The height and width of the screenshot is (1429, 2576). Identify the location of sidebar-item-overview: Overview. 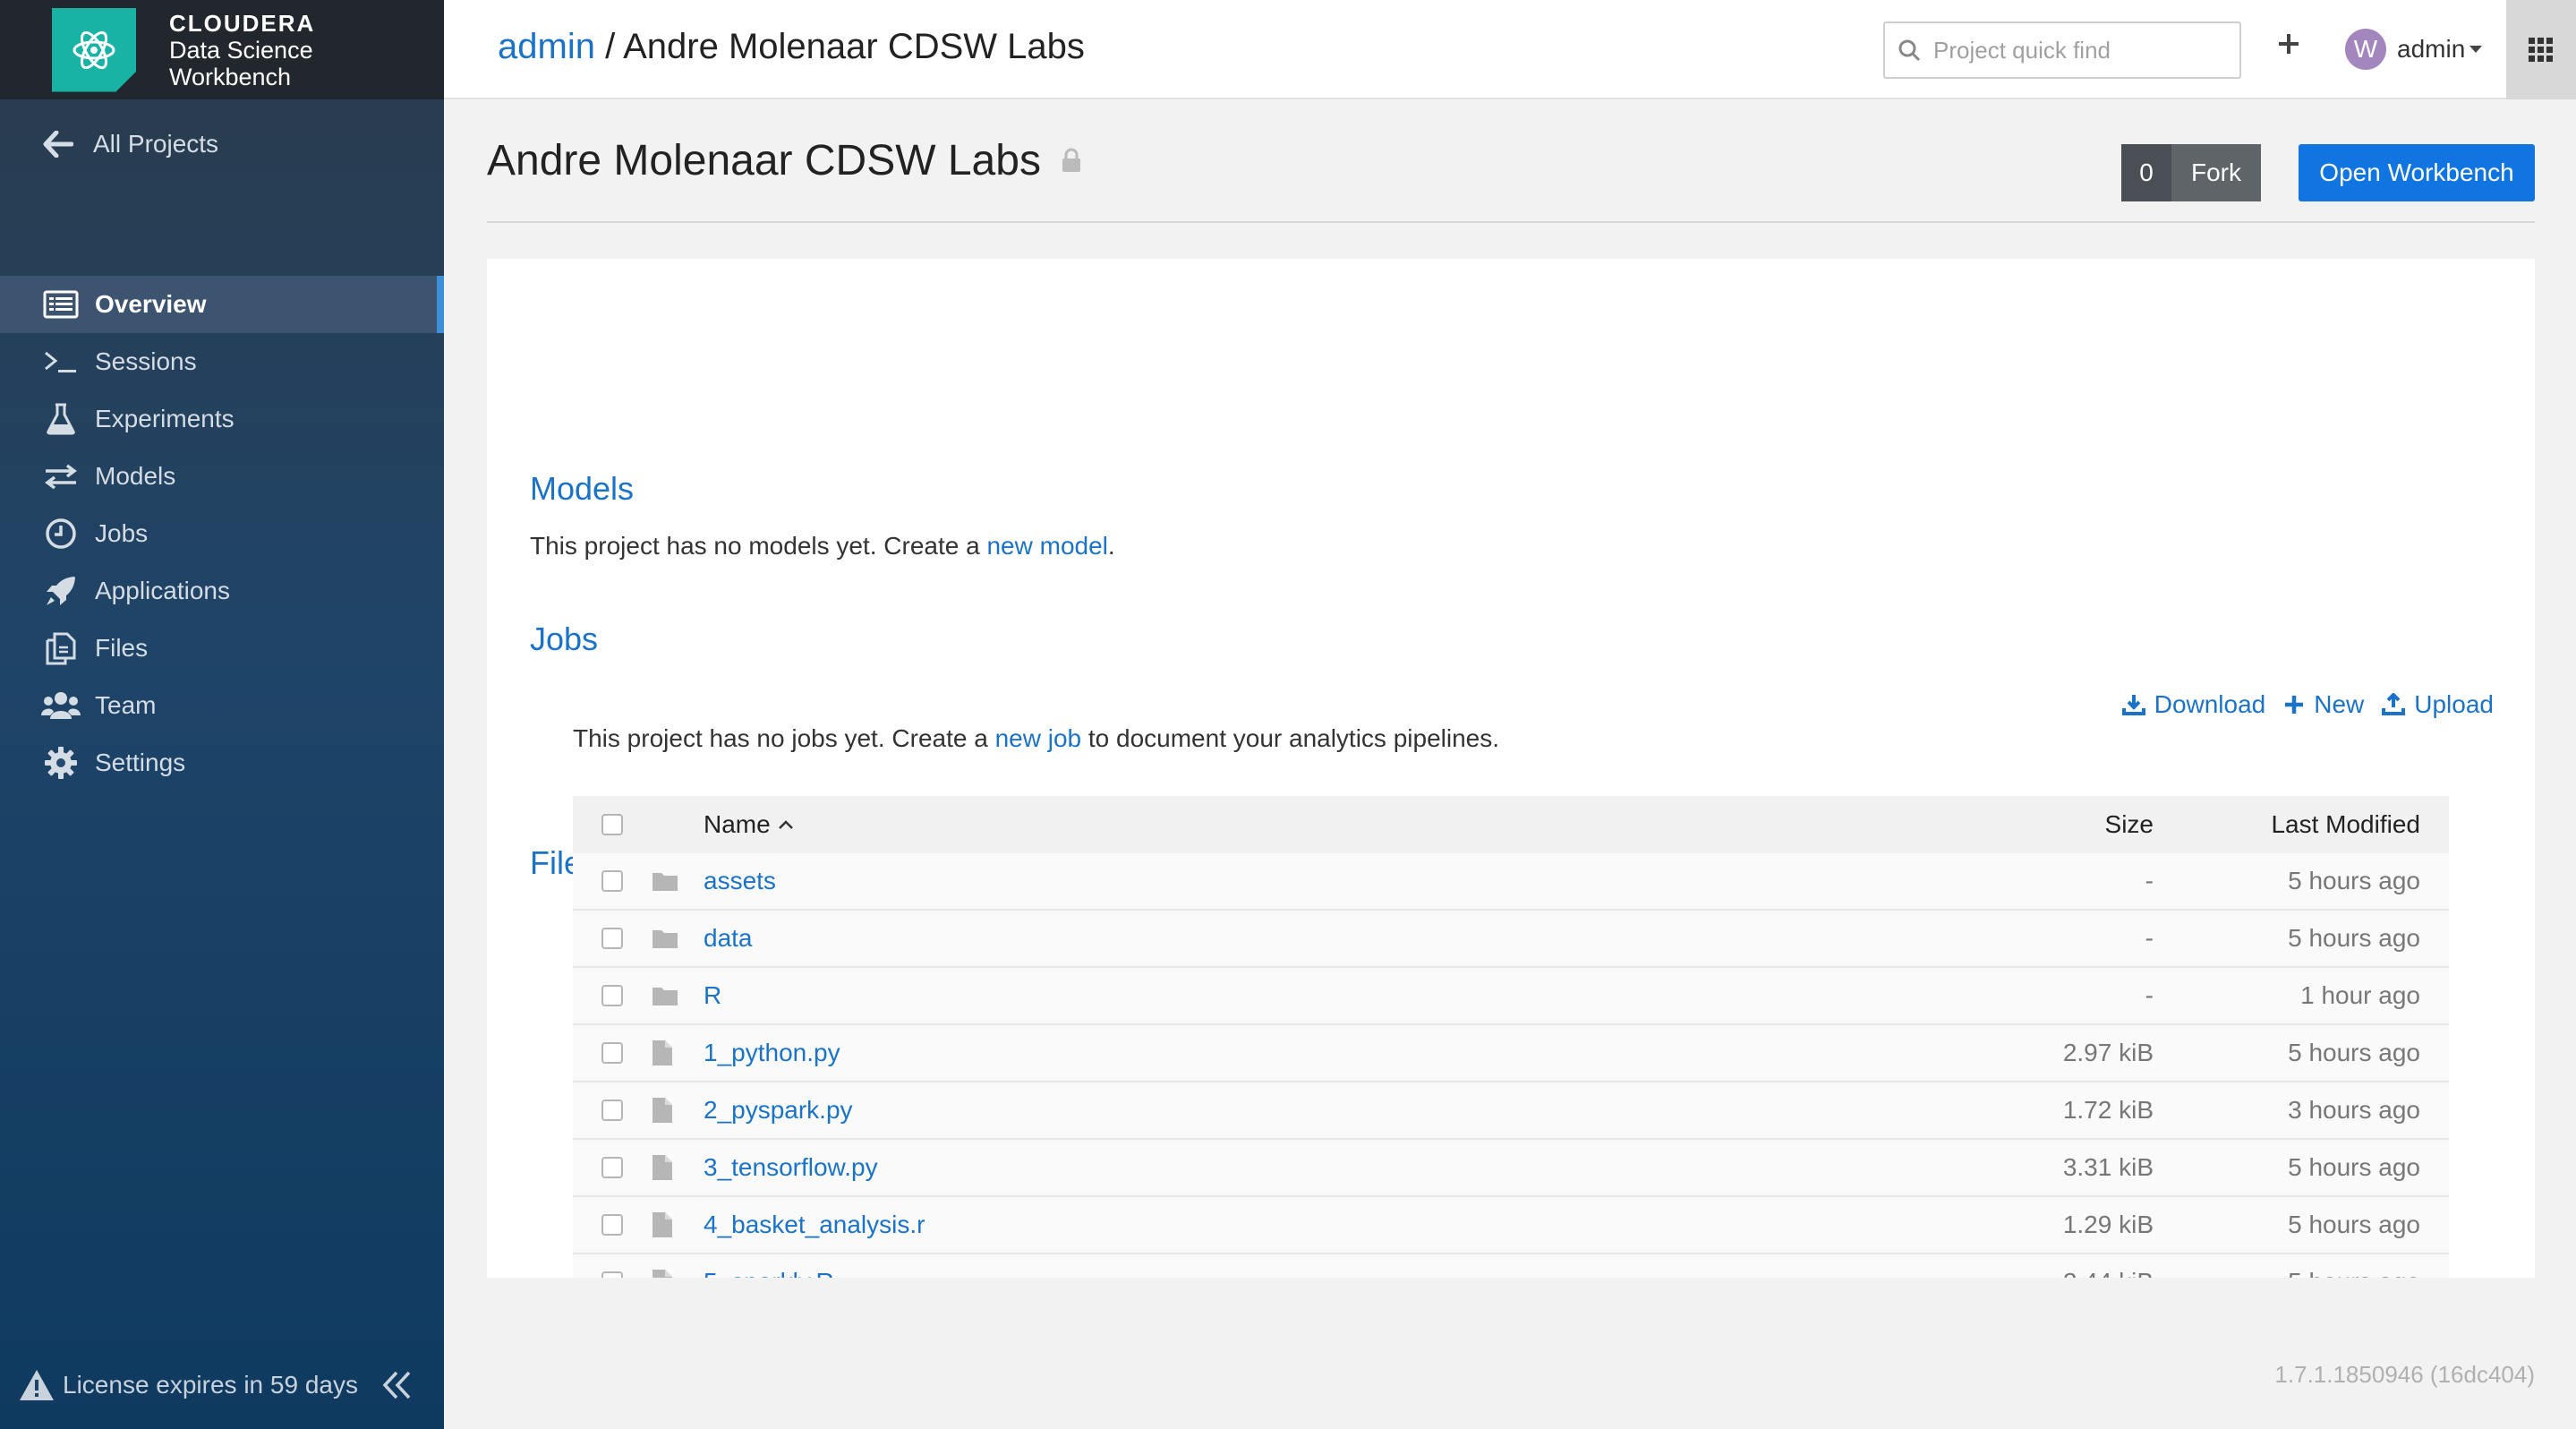
(222, 304).